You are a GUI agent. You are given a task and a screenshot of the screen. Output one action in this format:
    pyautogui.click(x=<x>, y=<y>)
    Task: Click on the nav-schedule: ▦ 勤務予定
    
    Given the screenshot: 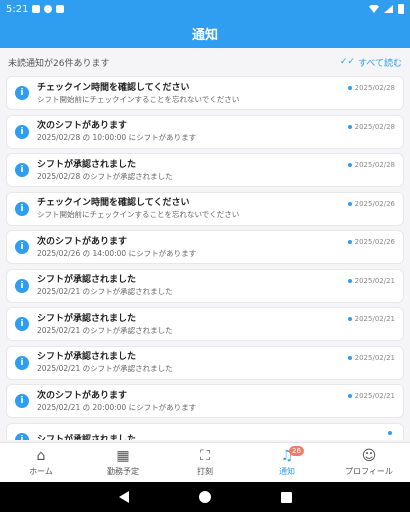 What is the action you would take?
    pyautogui.click(x=123, y=462)
    